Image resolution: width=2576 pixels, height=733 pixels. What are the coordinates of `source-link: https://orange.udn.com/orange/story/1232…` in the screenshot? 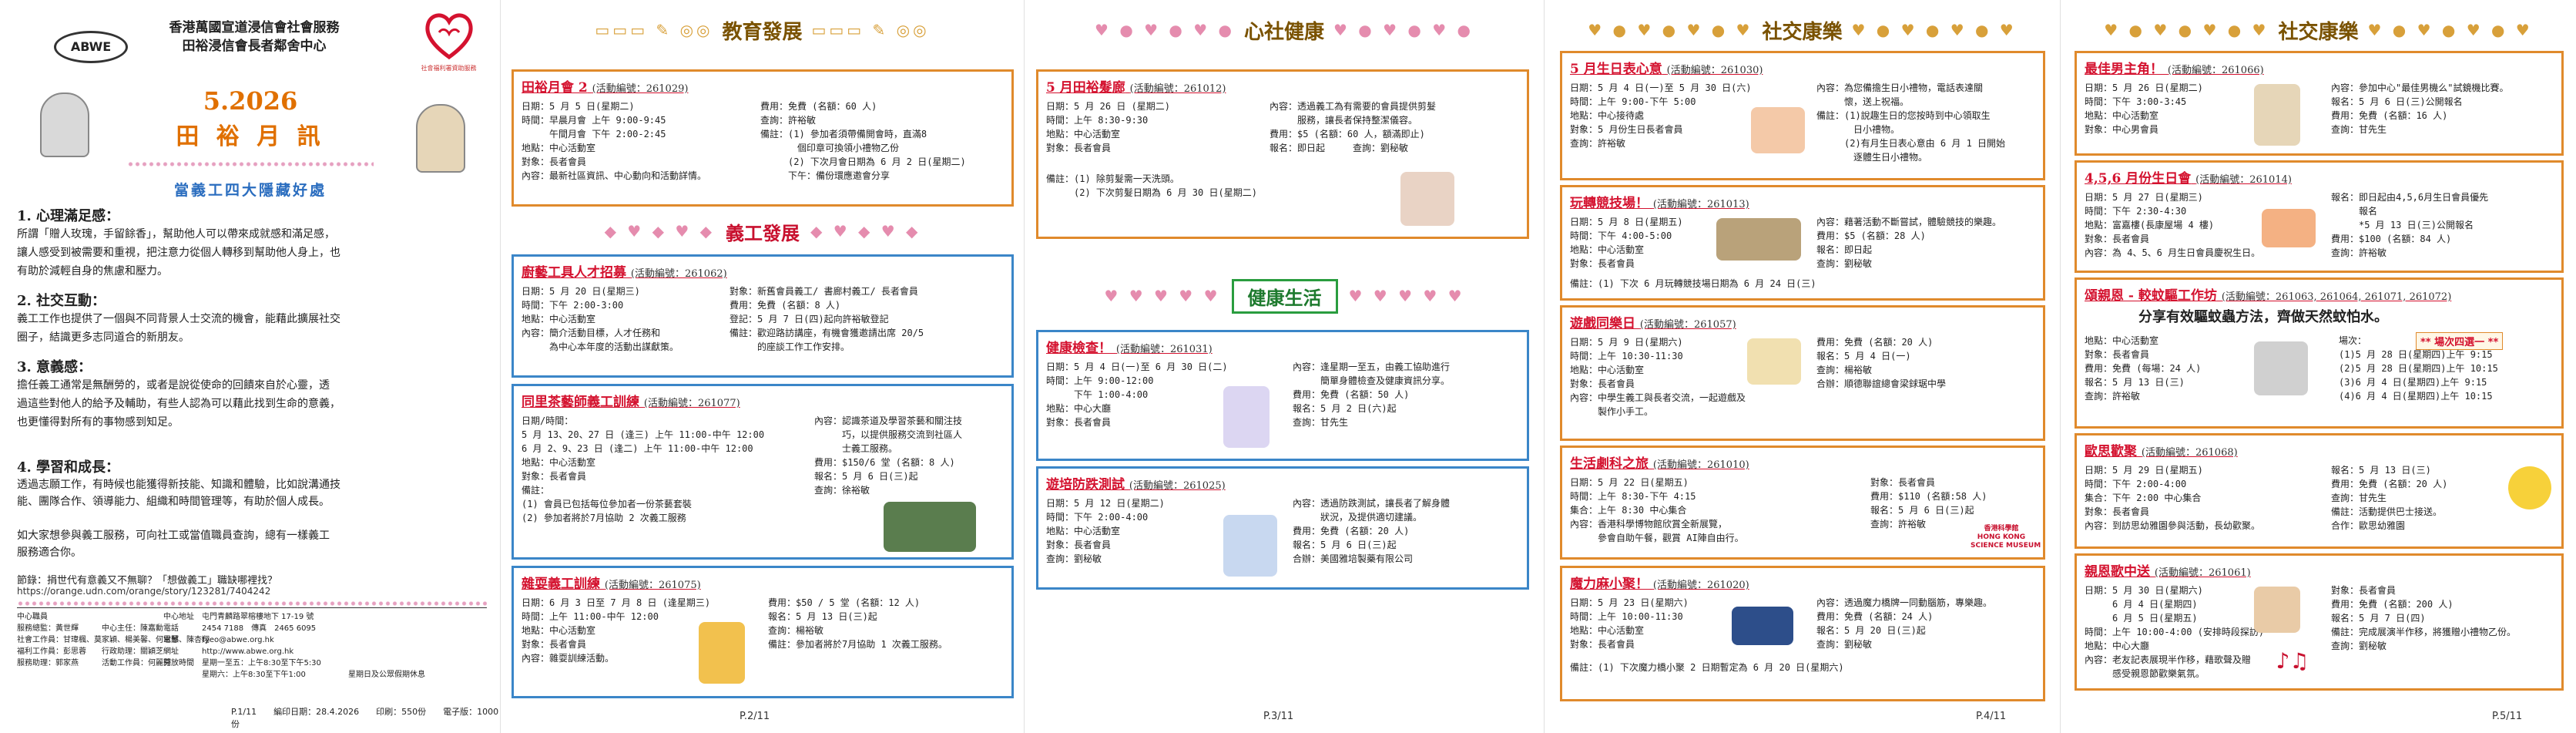 It's located at (143, 591).